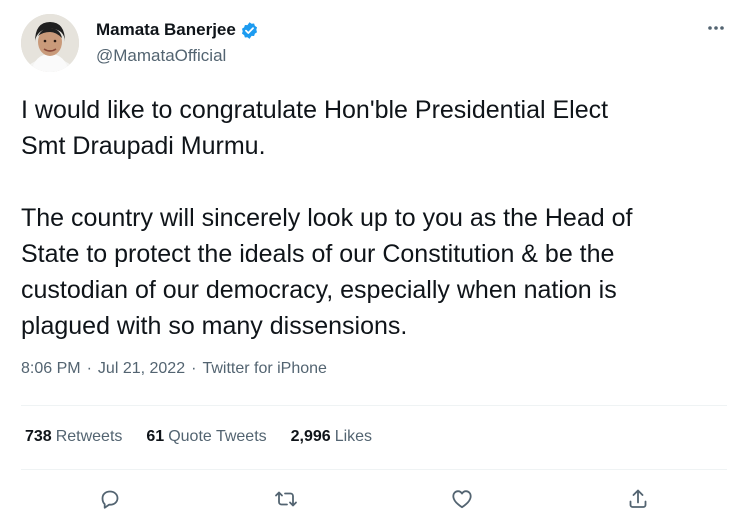 The width and height of the screenshot is (743, 528). Describe the element at coordinates (331, 437) in the screenshot. I see `likes-stat: 2,996 Likes` at that location.